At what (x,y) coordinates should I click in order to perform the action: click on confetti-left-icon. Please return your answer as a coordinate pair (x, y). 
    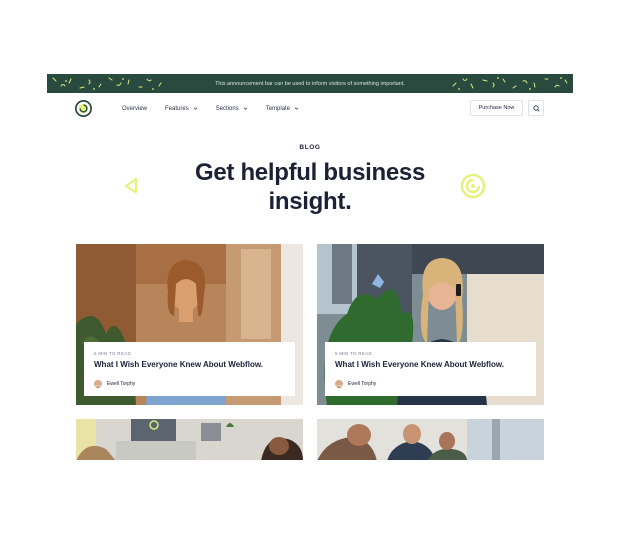
    Looking at the image, I should click on (107, 83).